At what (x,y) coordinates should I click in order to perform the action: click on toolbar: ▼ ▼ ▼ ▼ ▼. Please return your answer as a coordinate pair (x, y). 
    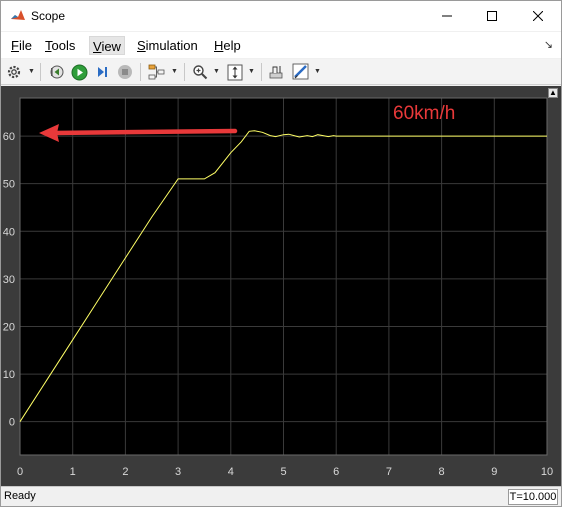
    Looking at the image, I should click on (281, 72).